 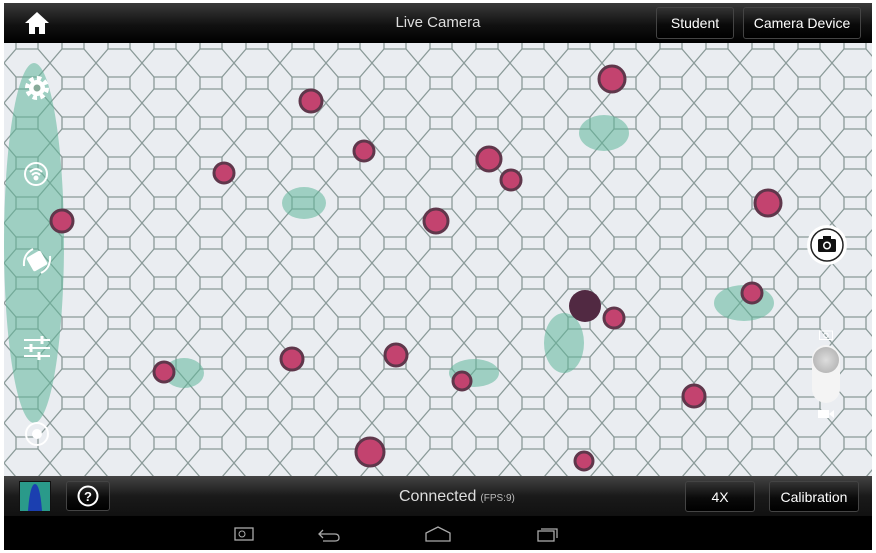 I want to click on status-text: Connected, so click(x=438, y=496).